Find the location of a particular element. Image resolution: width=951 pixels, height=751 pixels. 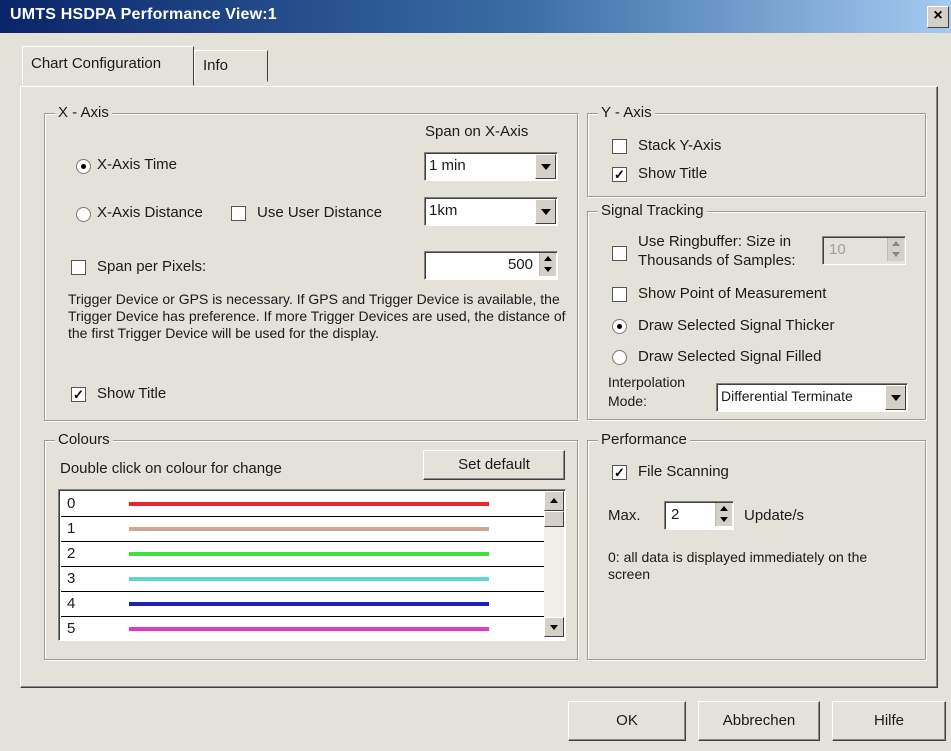

span-label: Span on X-Axis is located at coordinates (477, 131).